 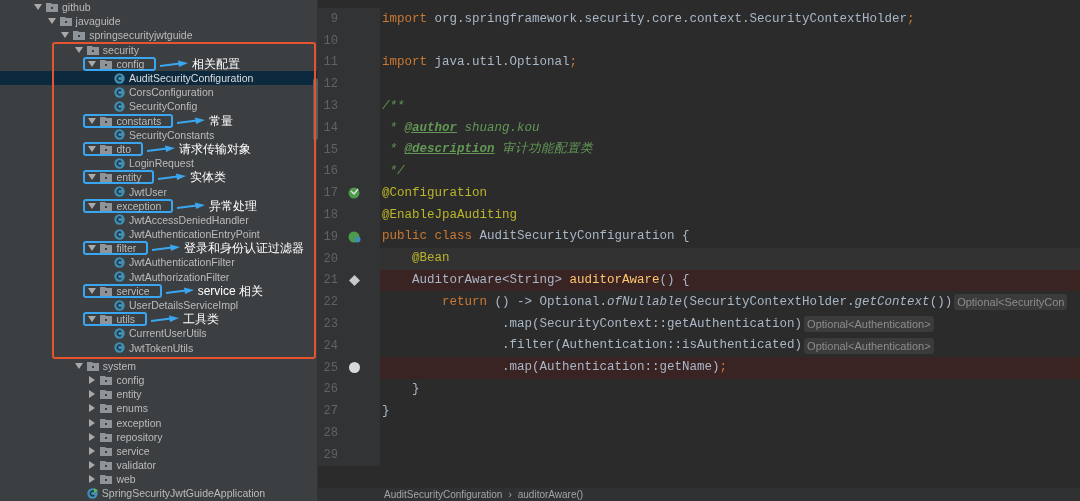 What do you see at coordinates (166, 276) in the screenshot?
I see `tree-item: JwtAuthorizationFilter` at bounding box center [166, 276].